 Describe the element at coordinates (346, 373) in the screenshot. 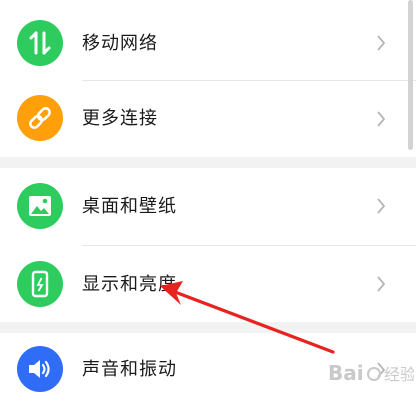

I see `svg-text: Bai` at that location.